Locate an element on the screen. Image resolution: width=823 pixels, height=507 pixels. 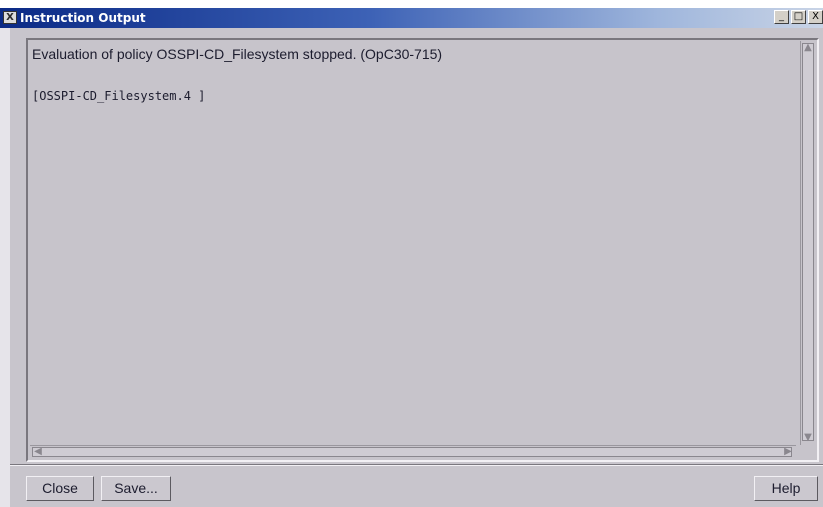
close-window-button: X is located at coordinates (815, 17).